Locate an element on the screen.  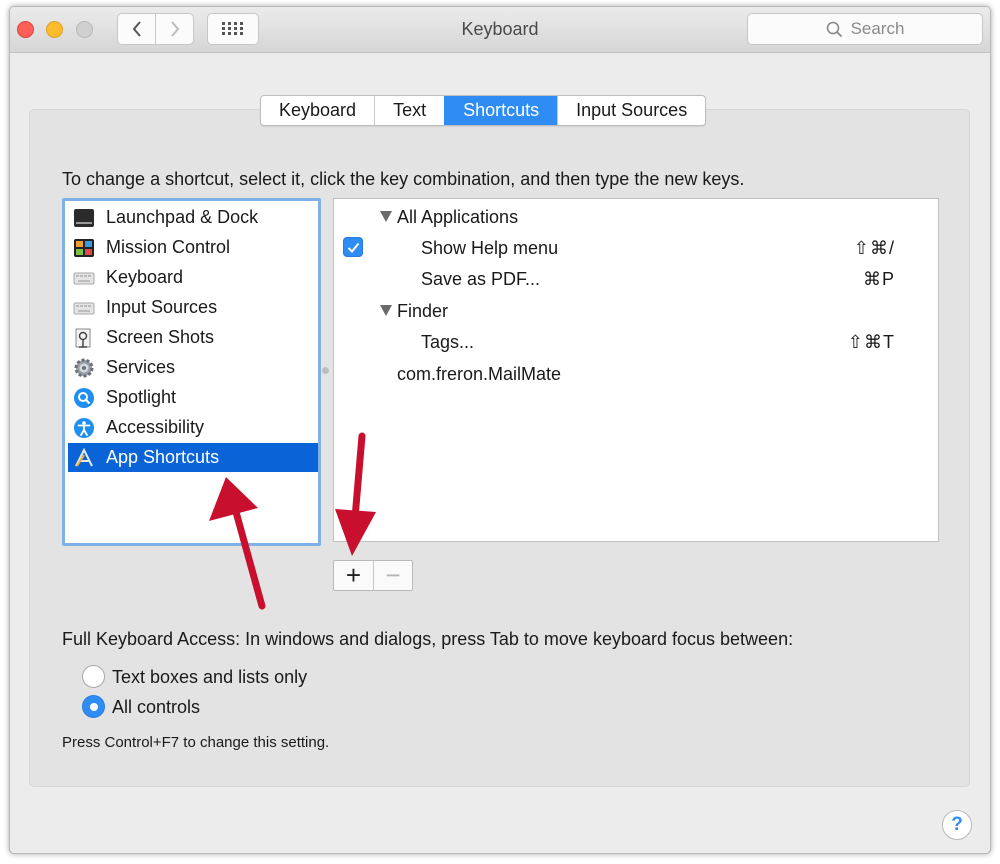
zoom-window-button is located at coordinates (84, 29).